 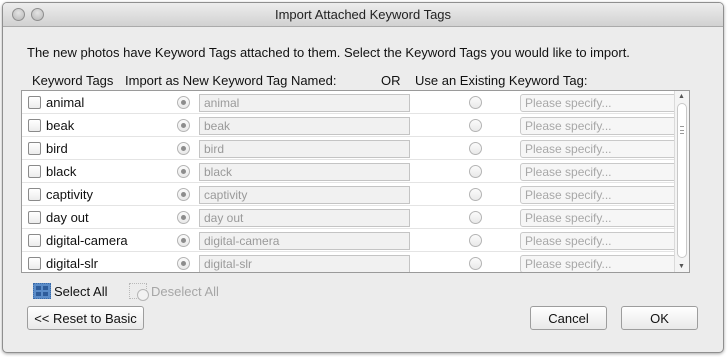 What do you see at coordinates (501, 80) in the screenshot?
I see `header-use-existing: Use an Existing Keyword Tag:` at bounding box center [501, 80].